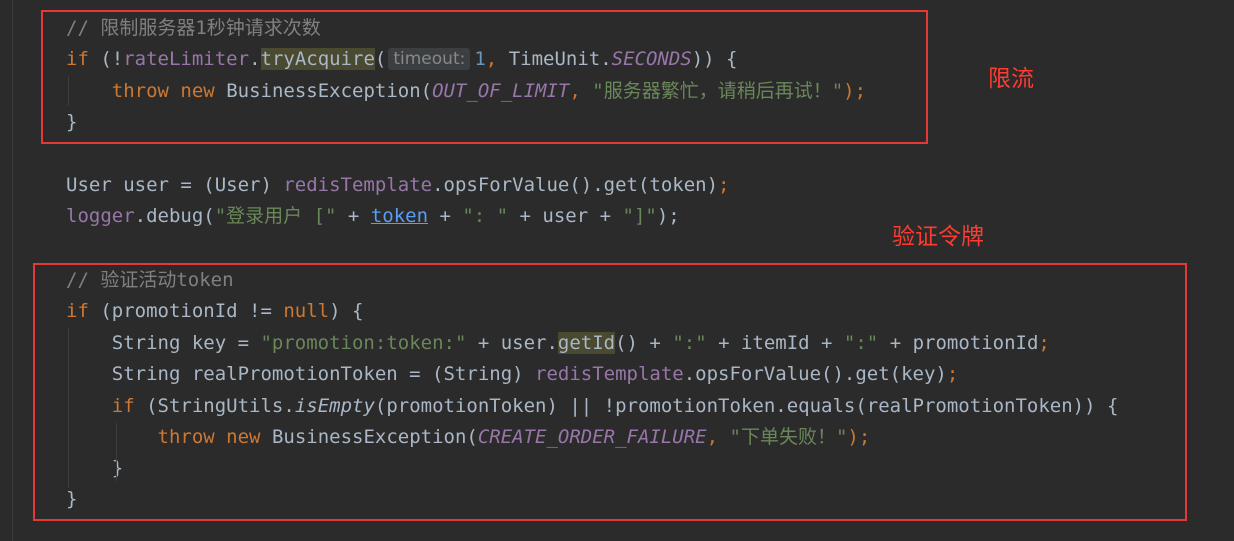  Describe the element at coordinates (724, 185) in the screenshot. I see `semicolon: ;` at that location.